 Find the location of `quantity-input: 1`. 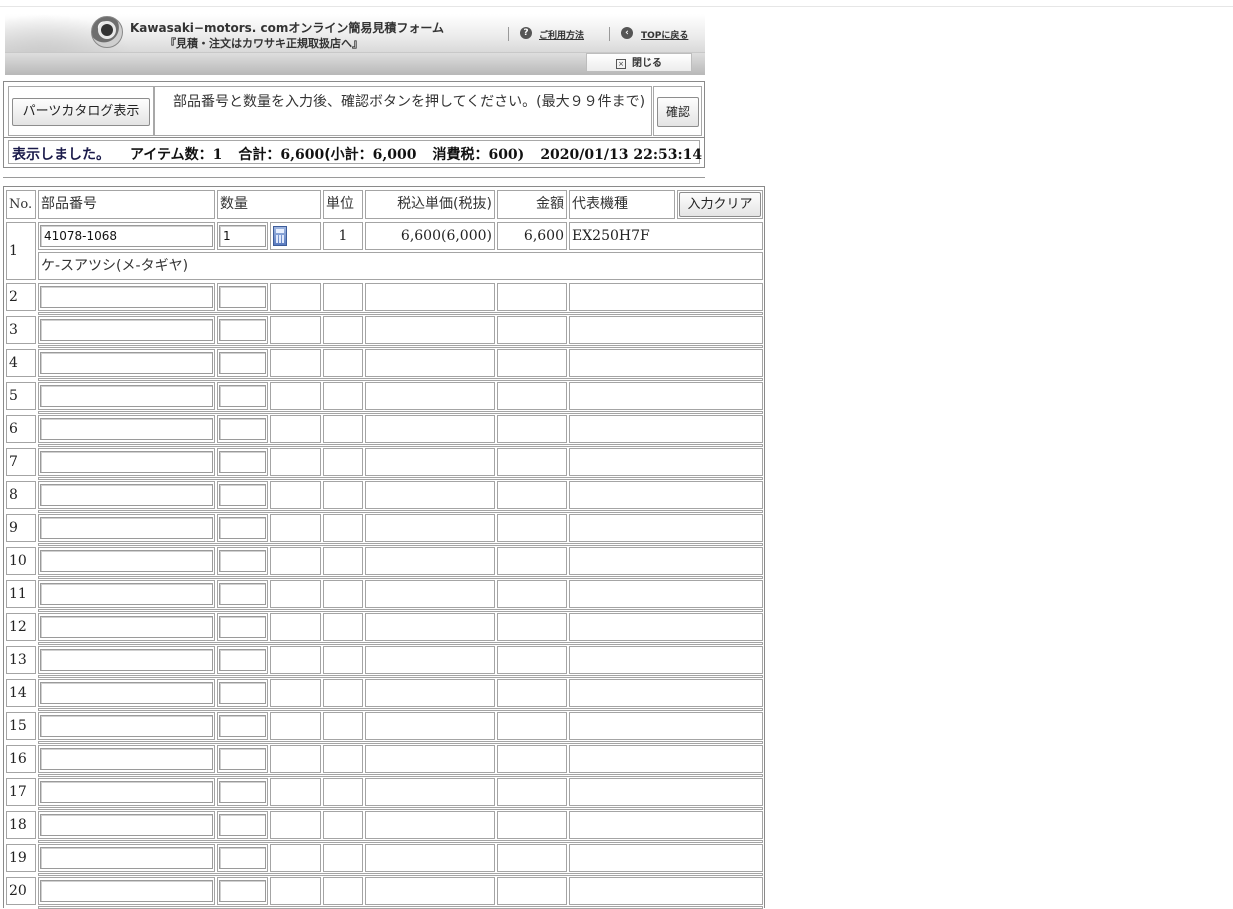

quantity-input: 1 is located at coordinates (242, 236).